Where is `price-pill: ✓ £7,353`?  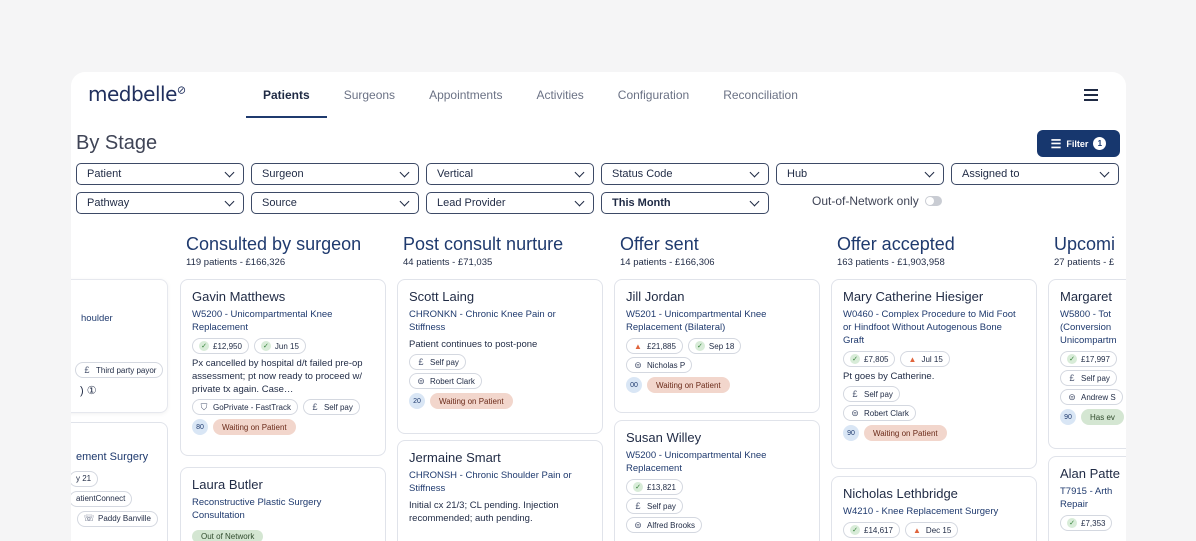
price-pill: ✓ £7,353 is located at coordinates (1086, 523).